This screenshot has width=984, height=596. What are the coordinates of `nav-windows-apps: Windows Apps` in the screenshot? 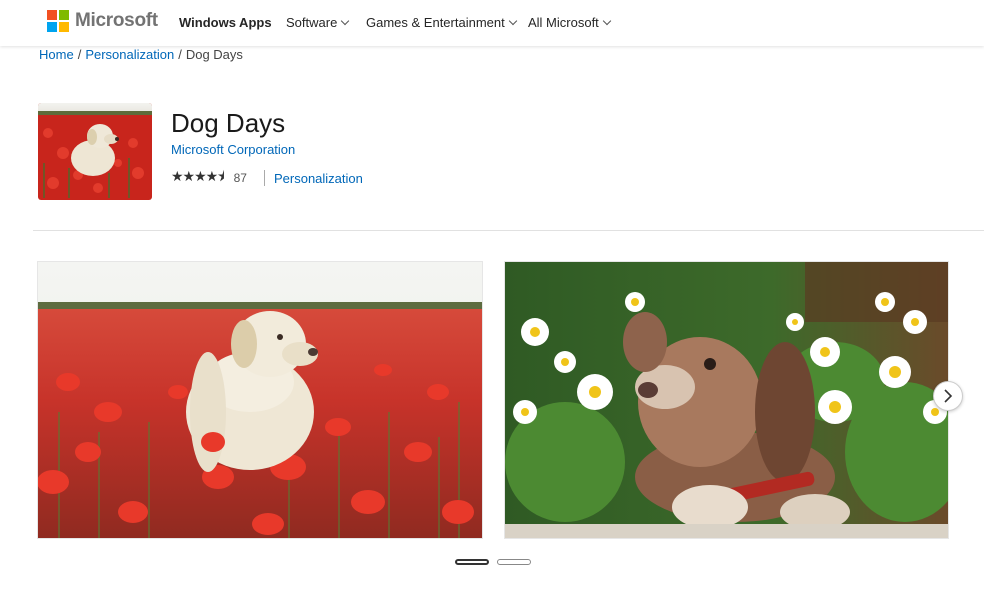 It's located at (225, 22).